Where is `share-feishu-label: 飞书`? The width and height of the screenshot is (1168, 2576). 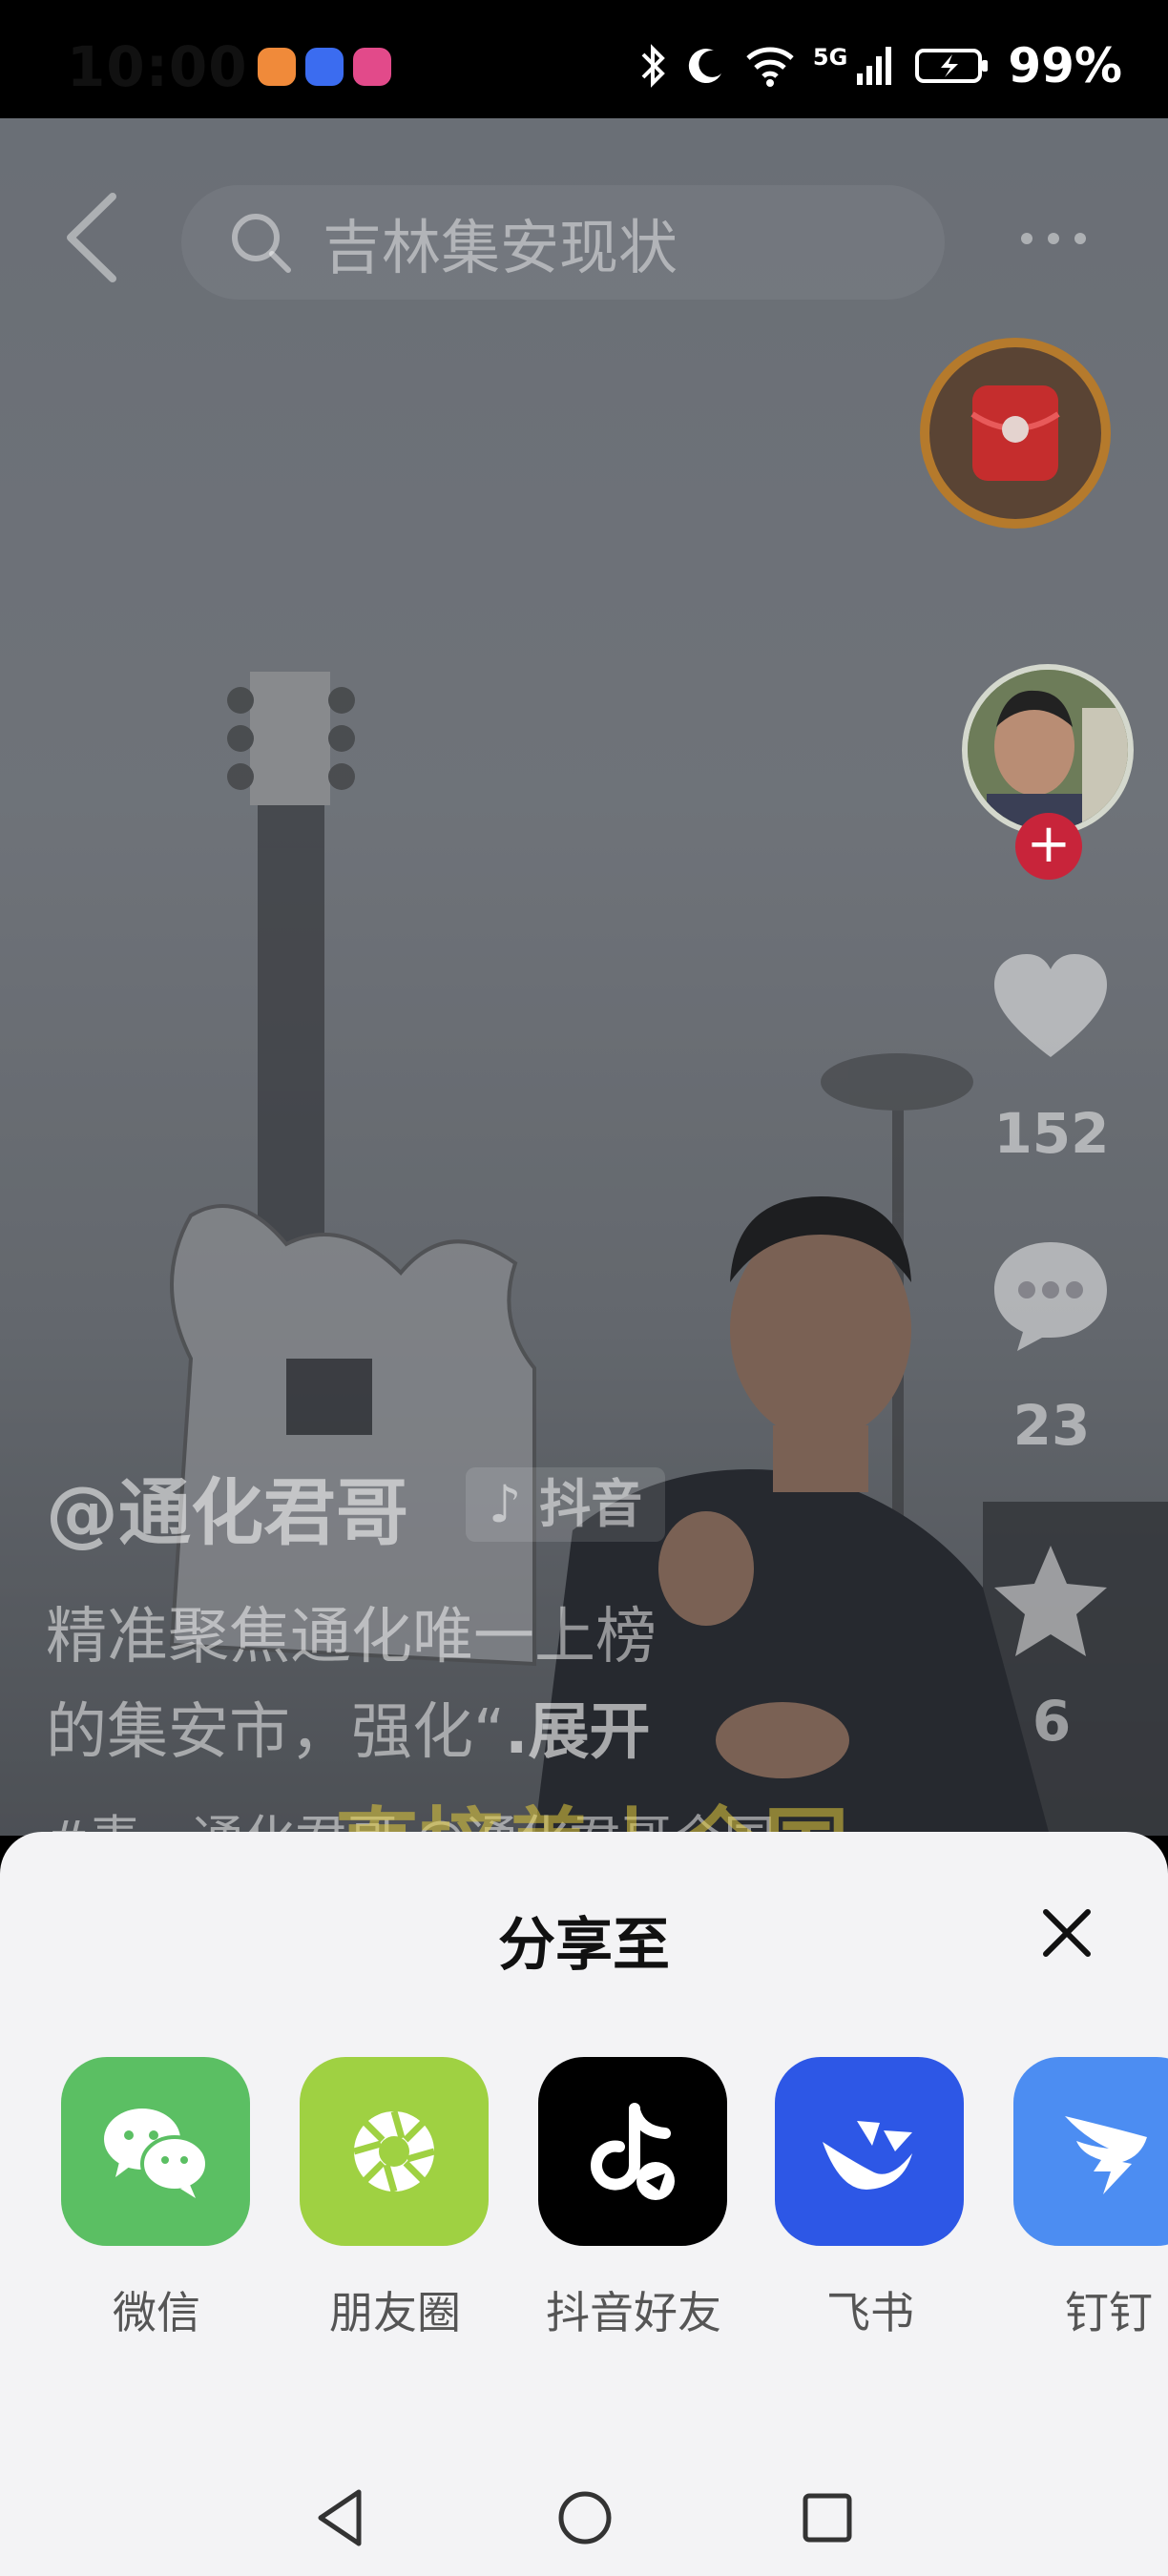 share-feishu-label: 飞书 is located at coordinates (870, 2312).